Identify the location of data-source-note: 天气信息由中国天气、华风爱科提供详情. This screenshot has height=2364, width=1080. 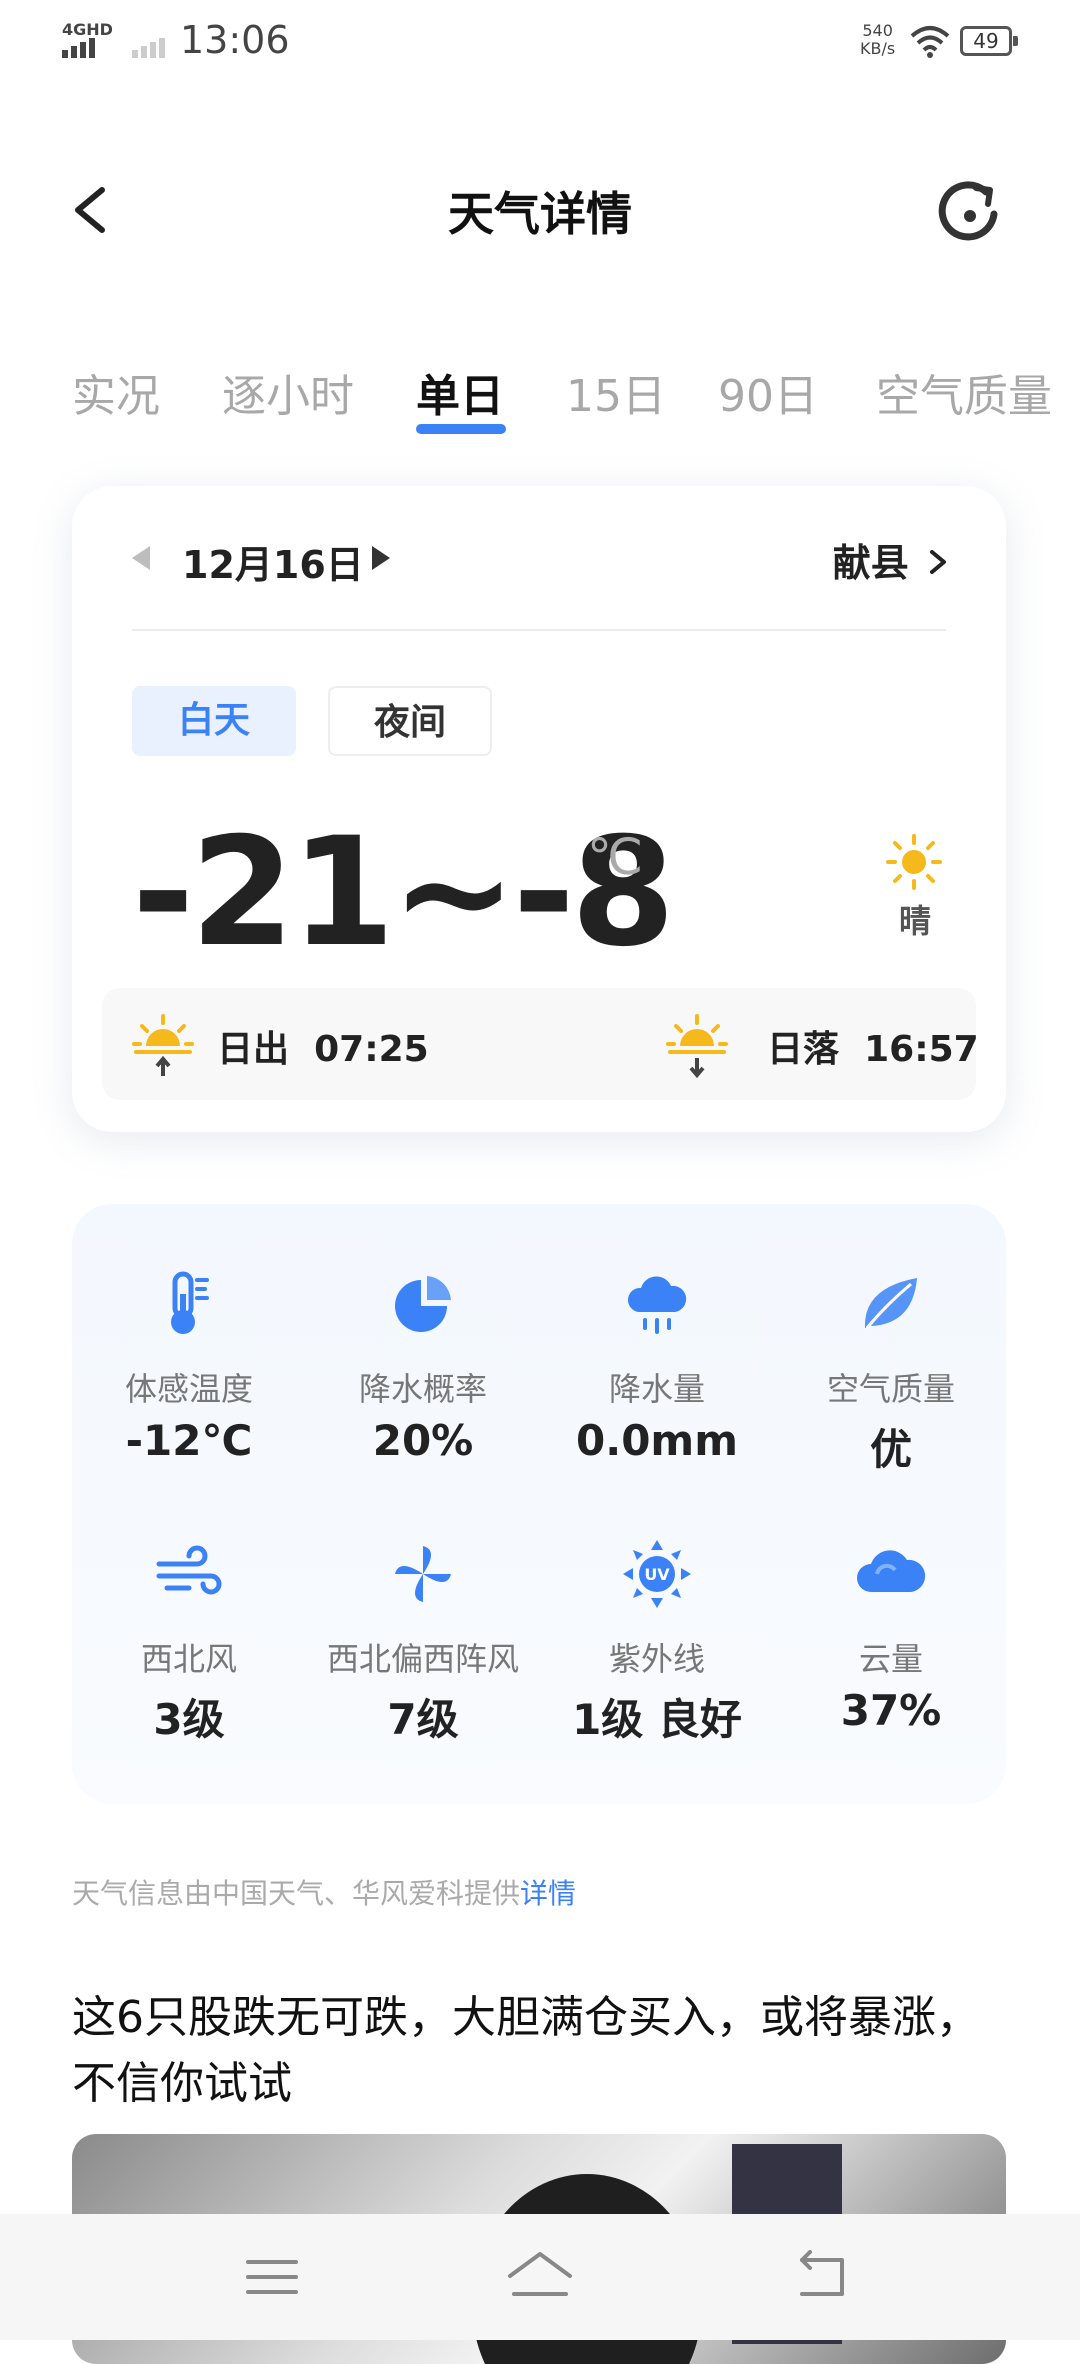
(324, 1893).